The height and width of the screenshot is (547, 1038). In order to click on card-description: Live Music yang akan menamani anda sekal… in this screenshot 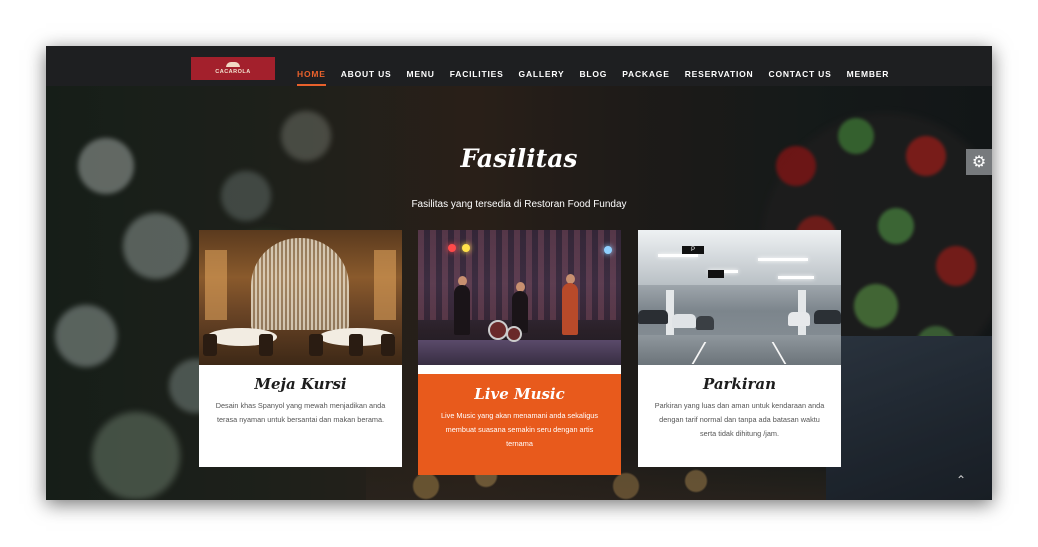, I will do `click(519, 429)`.